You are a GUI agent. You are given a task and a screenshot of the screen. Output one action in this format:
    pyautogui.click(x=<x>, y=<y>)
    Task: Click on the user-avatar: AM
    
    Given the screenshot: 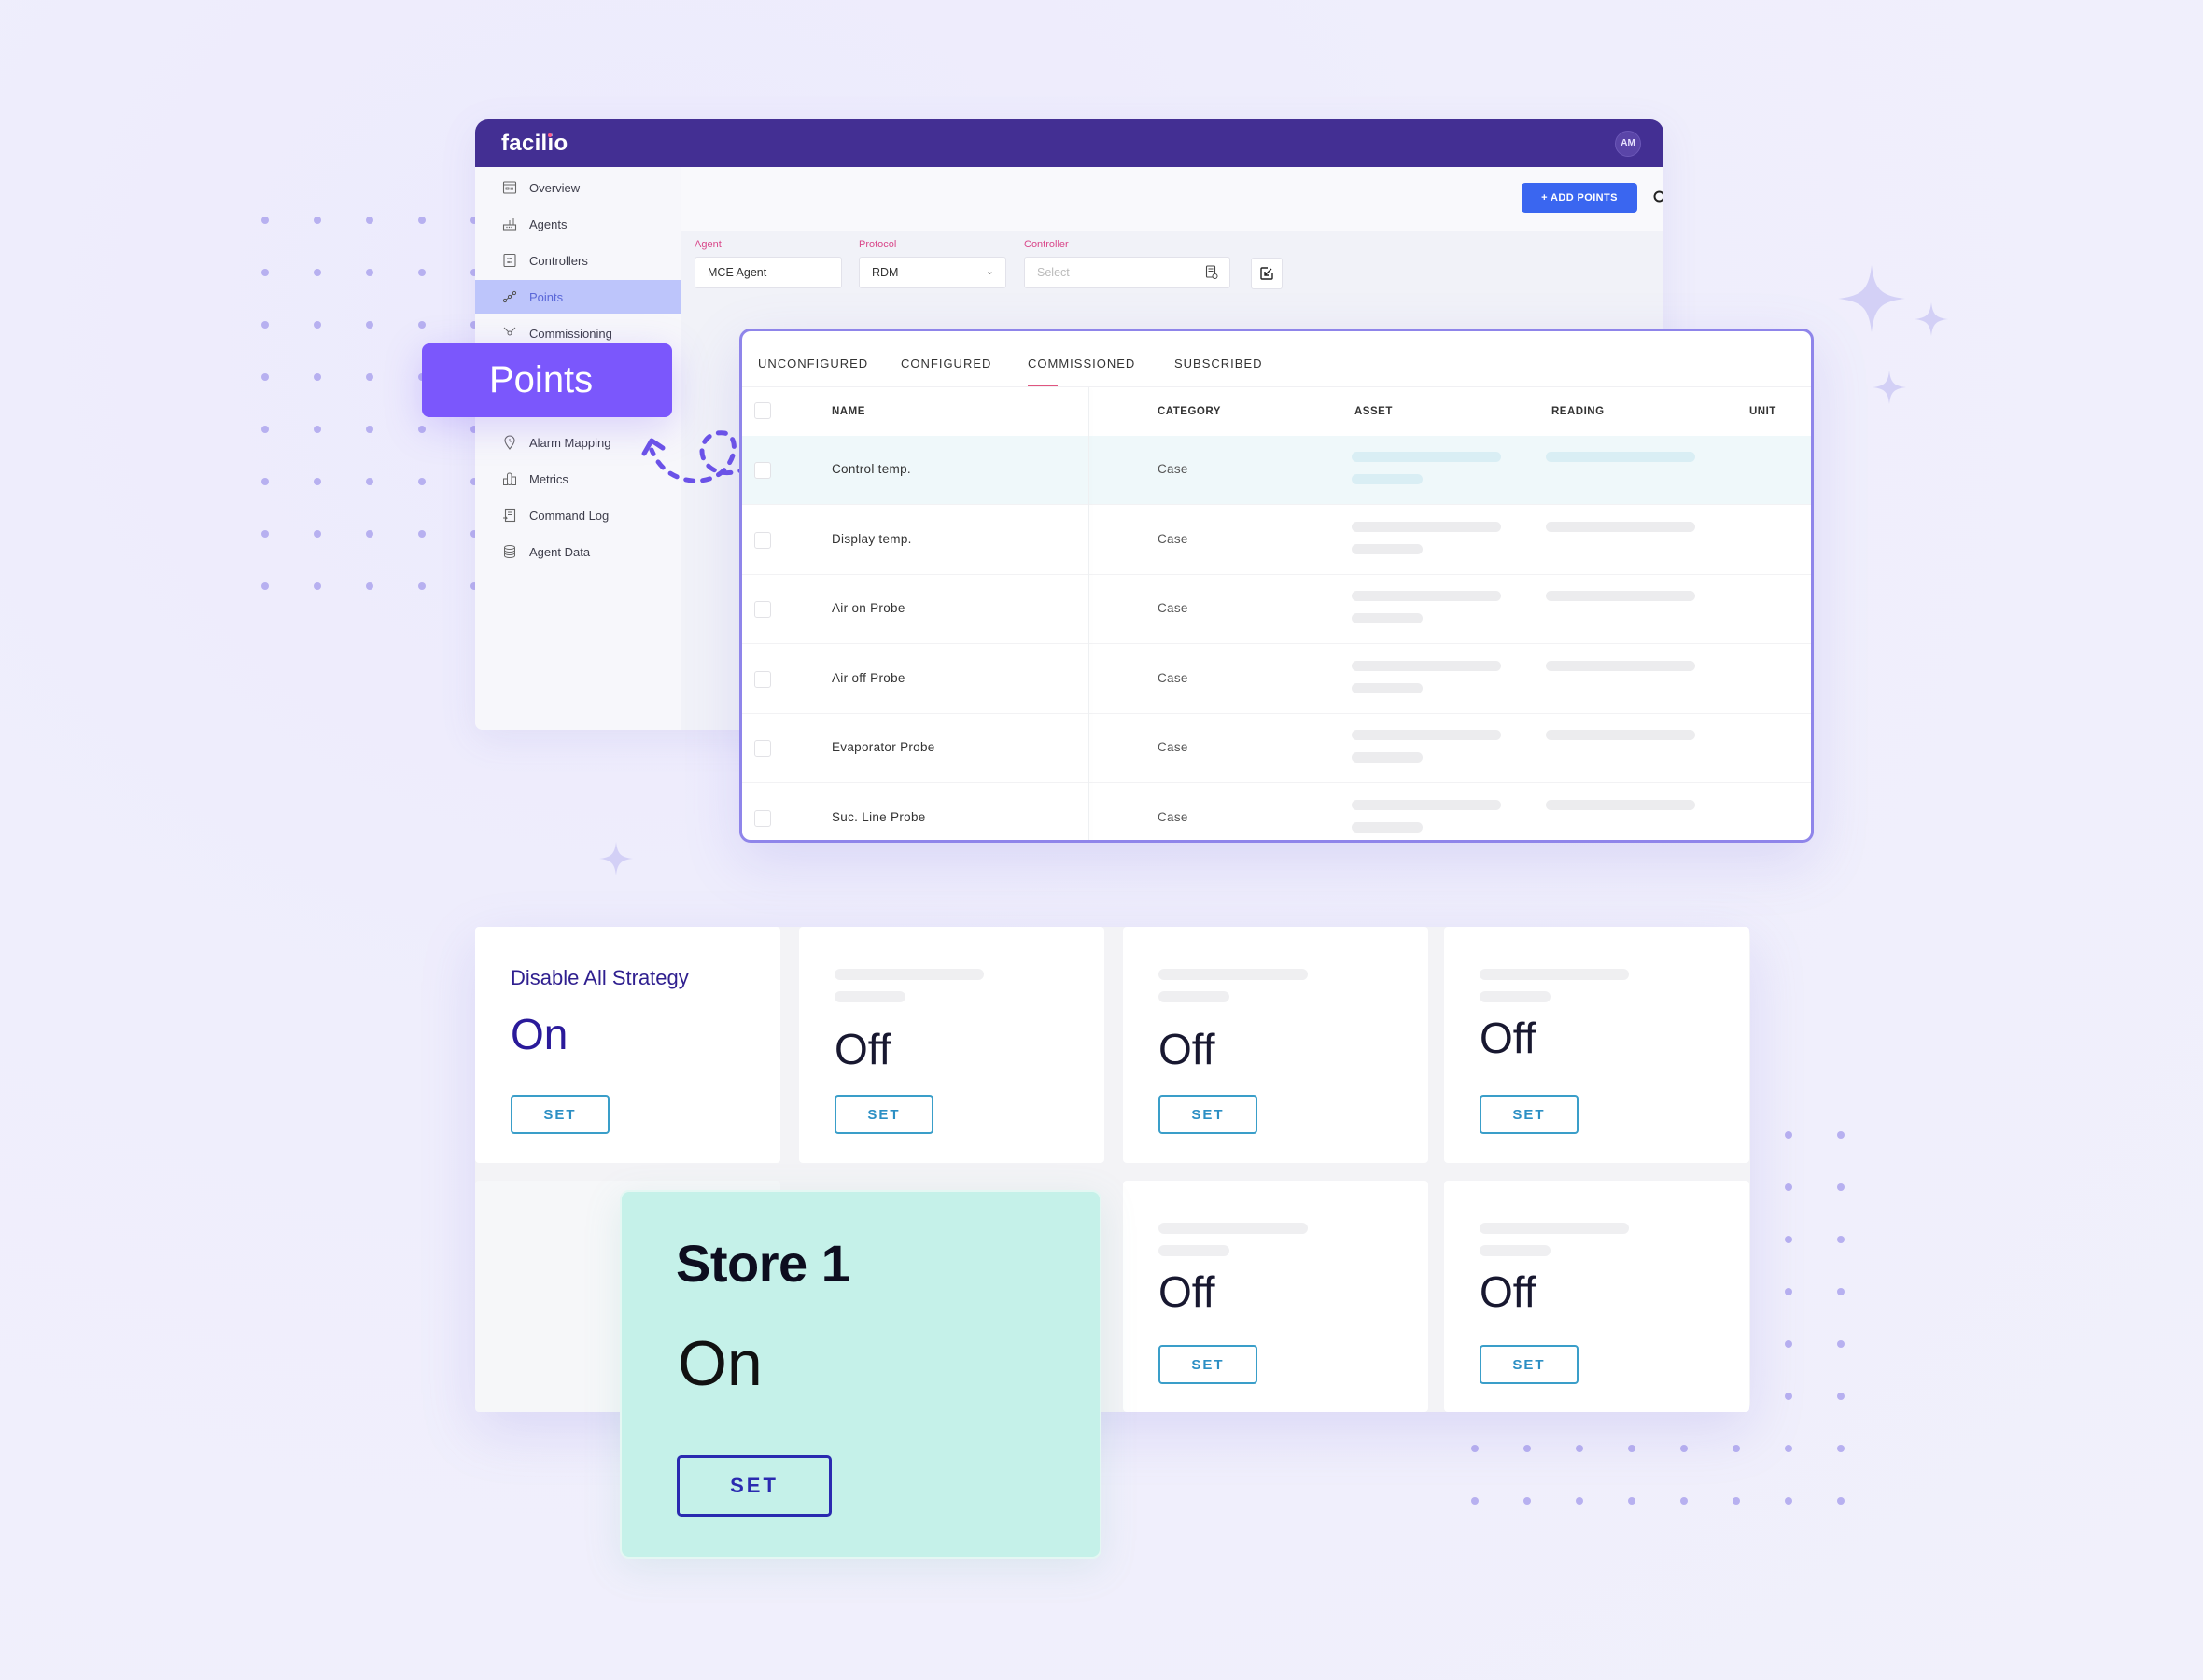 What is the action you would take?
    pyautogui.click(x=1628, y=143)
    